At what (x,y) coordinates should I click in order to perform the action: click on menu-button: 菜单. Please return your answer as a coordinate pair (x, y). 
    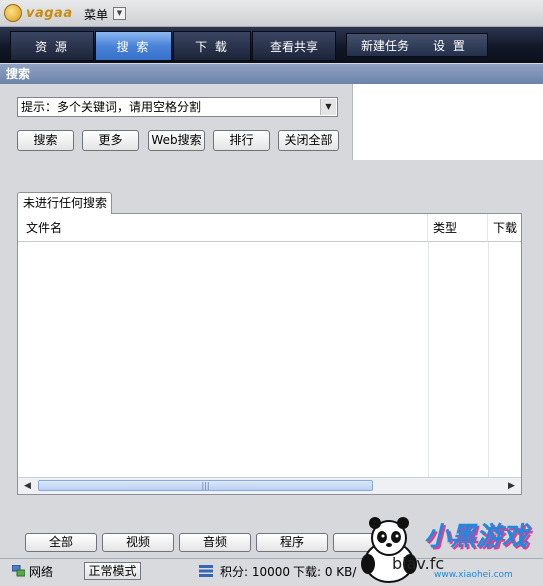
    Looking at the image, I should click on (96, 14).